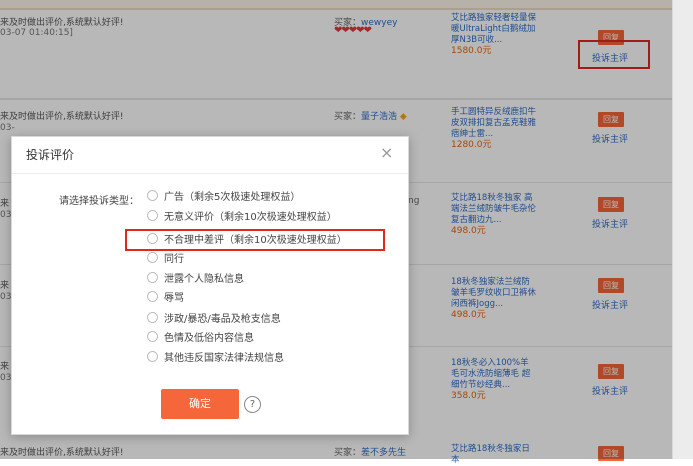 This screenshot has height=466, width=693. I want to click on option-label: 色情及低俗内容信息, so click(209, 338).